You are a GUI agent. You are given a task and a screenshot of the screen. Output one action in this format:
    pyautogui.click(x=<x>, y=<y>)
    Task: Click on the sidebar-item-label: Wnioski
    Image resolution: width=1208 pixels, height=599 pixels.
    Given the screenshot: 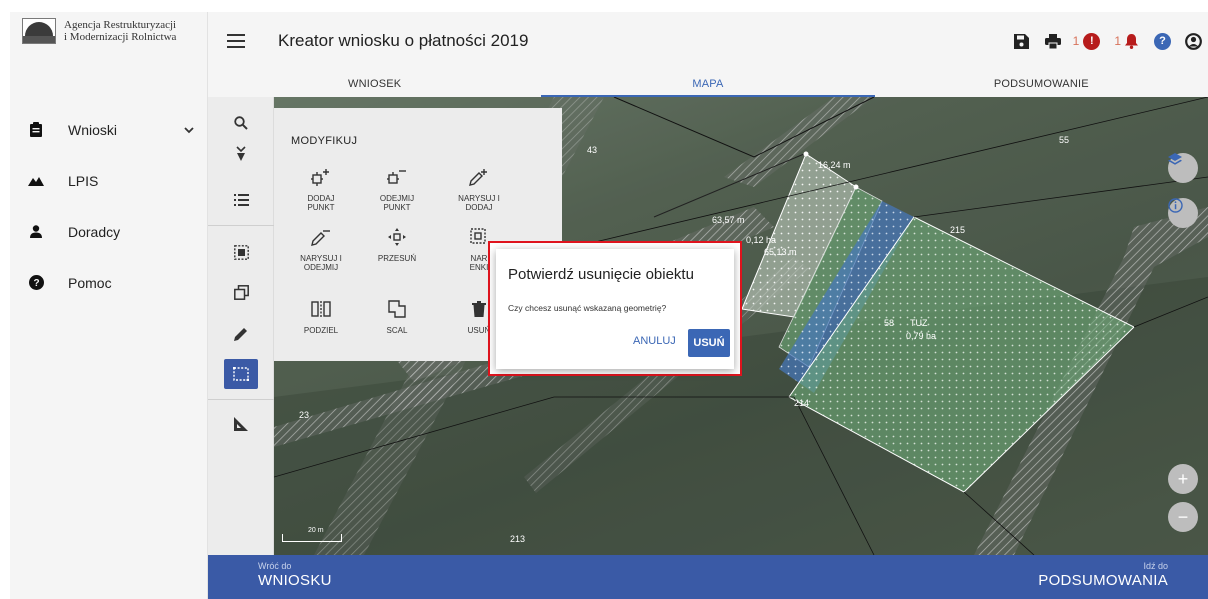 What is the action you would take?
    pyautogui.click(x=93, y=129)
    